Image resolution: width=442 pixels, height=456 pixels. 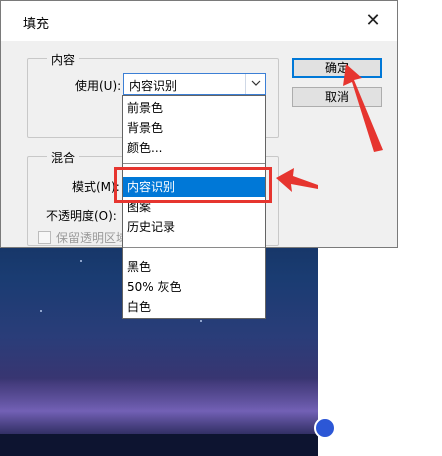 I want to click on content-group-label: 内容, so click(x=63, y=59).